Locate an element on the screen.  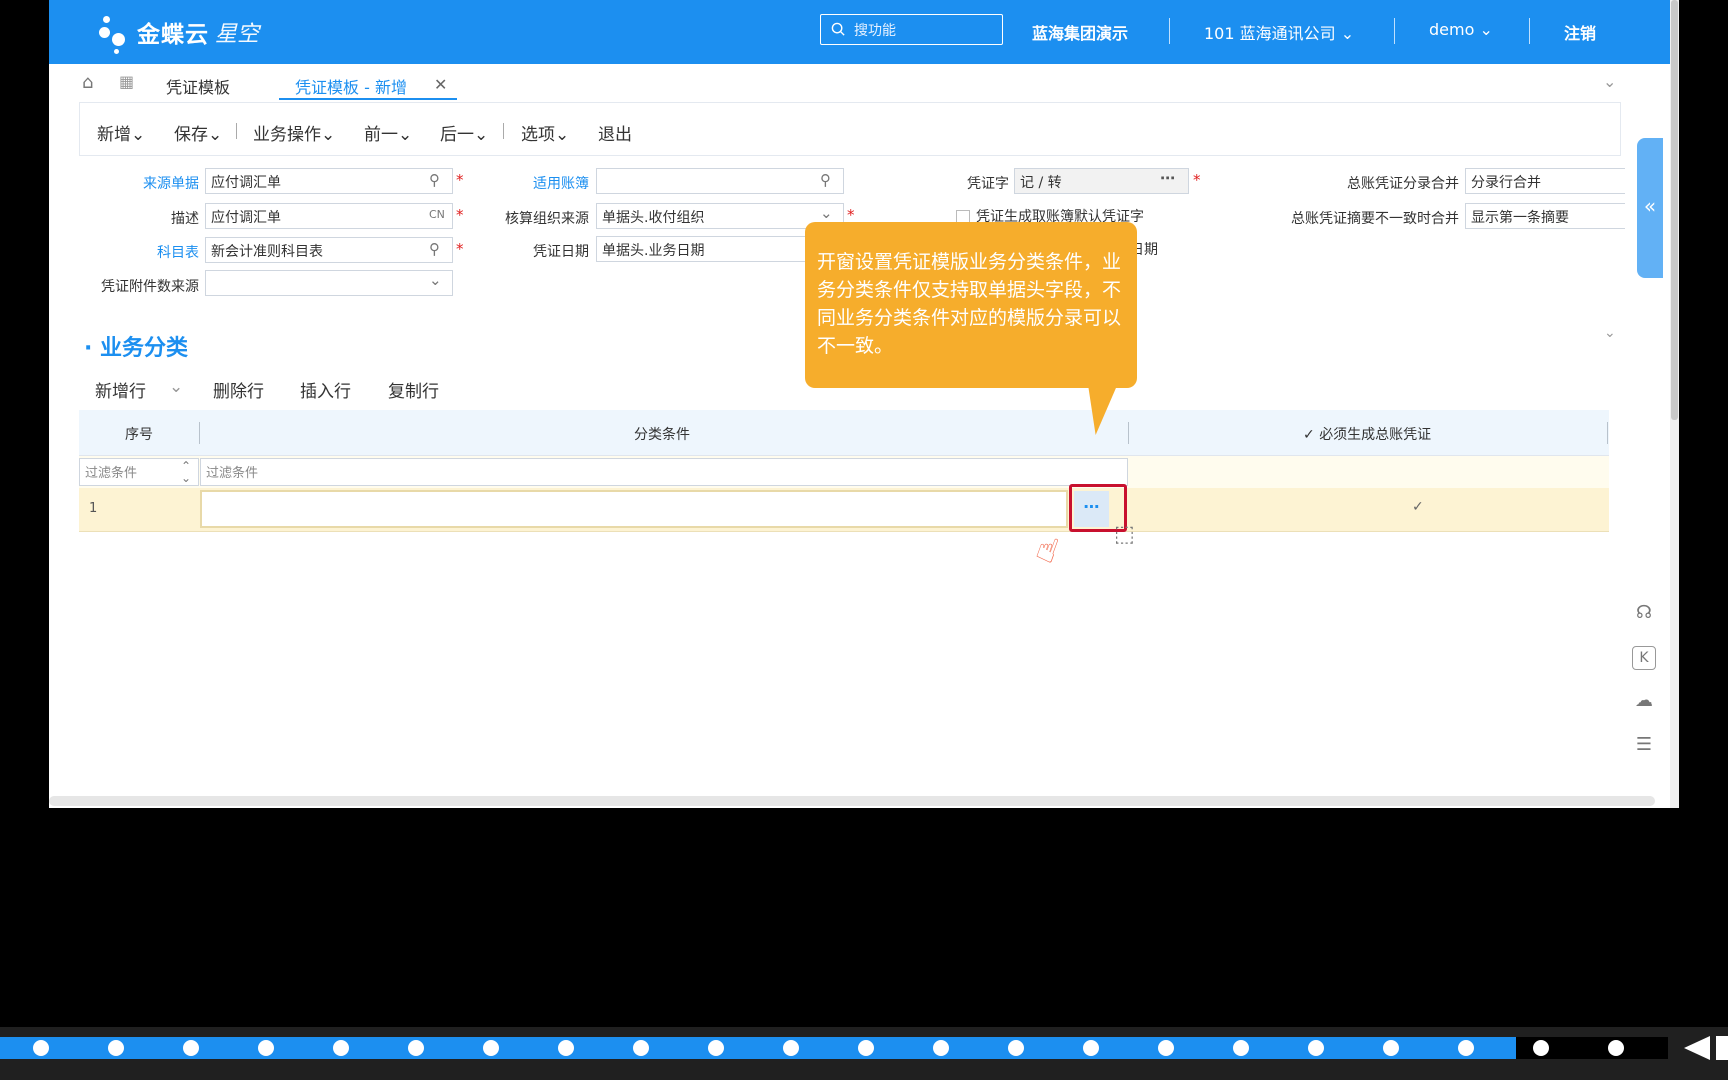
col-condition-header: 分类条件 is located at coordinates (662, 434).